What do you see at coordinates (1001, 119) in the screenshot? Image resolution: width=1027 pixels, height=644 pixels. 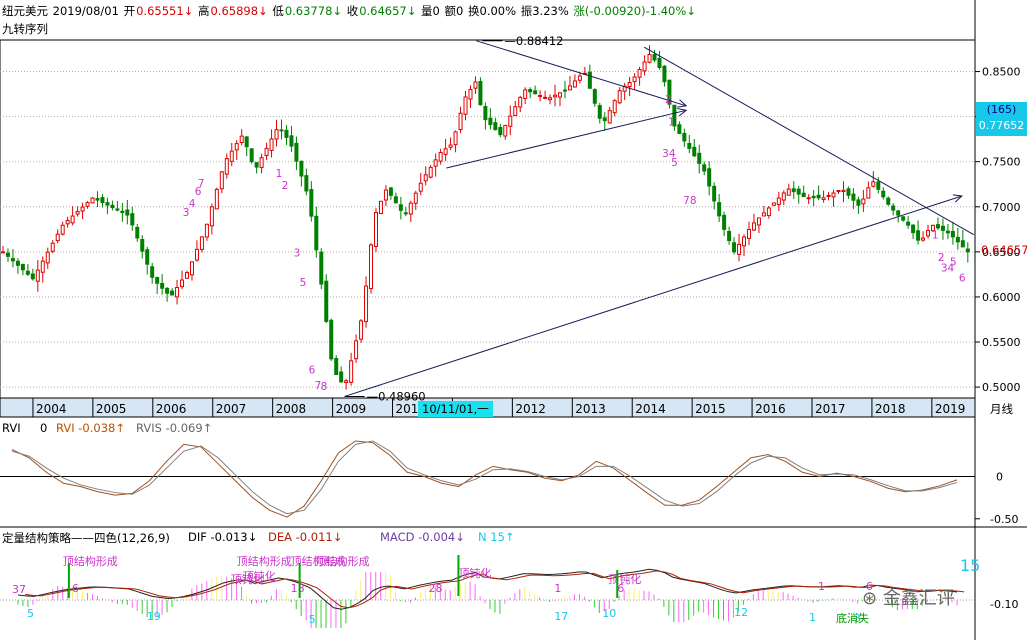 I see `price-badge: (165) 0.77652` at bounding box center [1001, 119].